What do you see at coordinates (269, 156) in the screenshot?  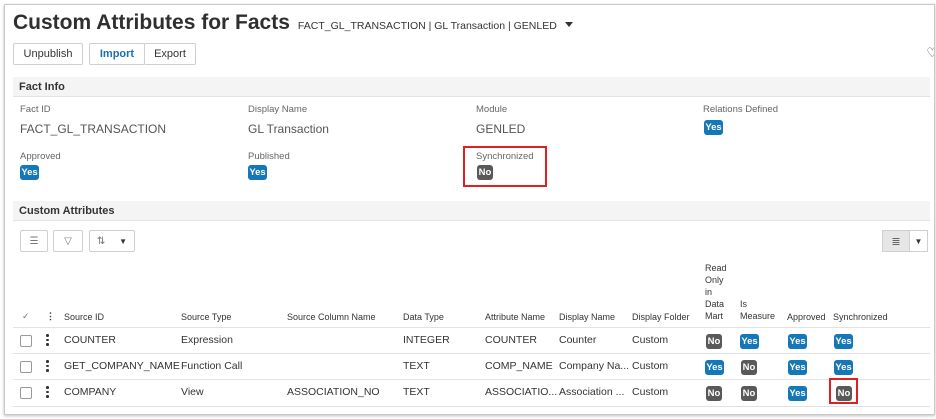 I see `published-label: Published` at bounding box center [269, 156].